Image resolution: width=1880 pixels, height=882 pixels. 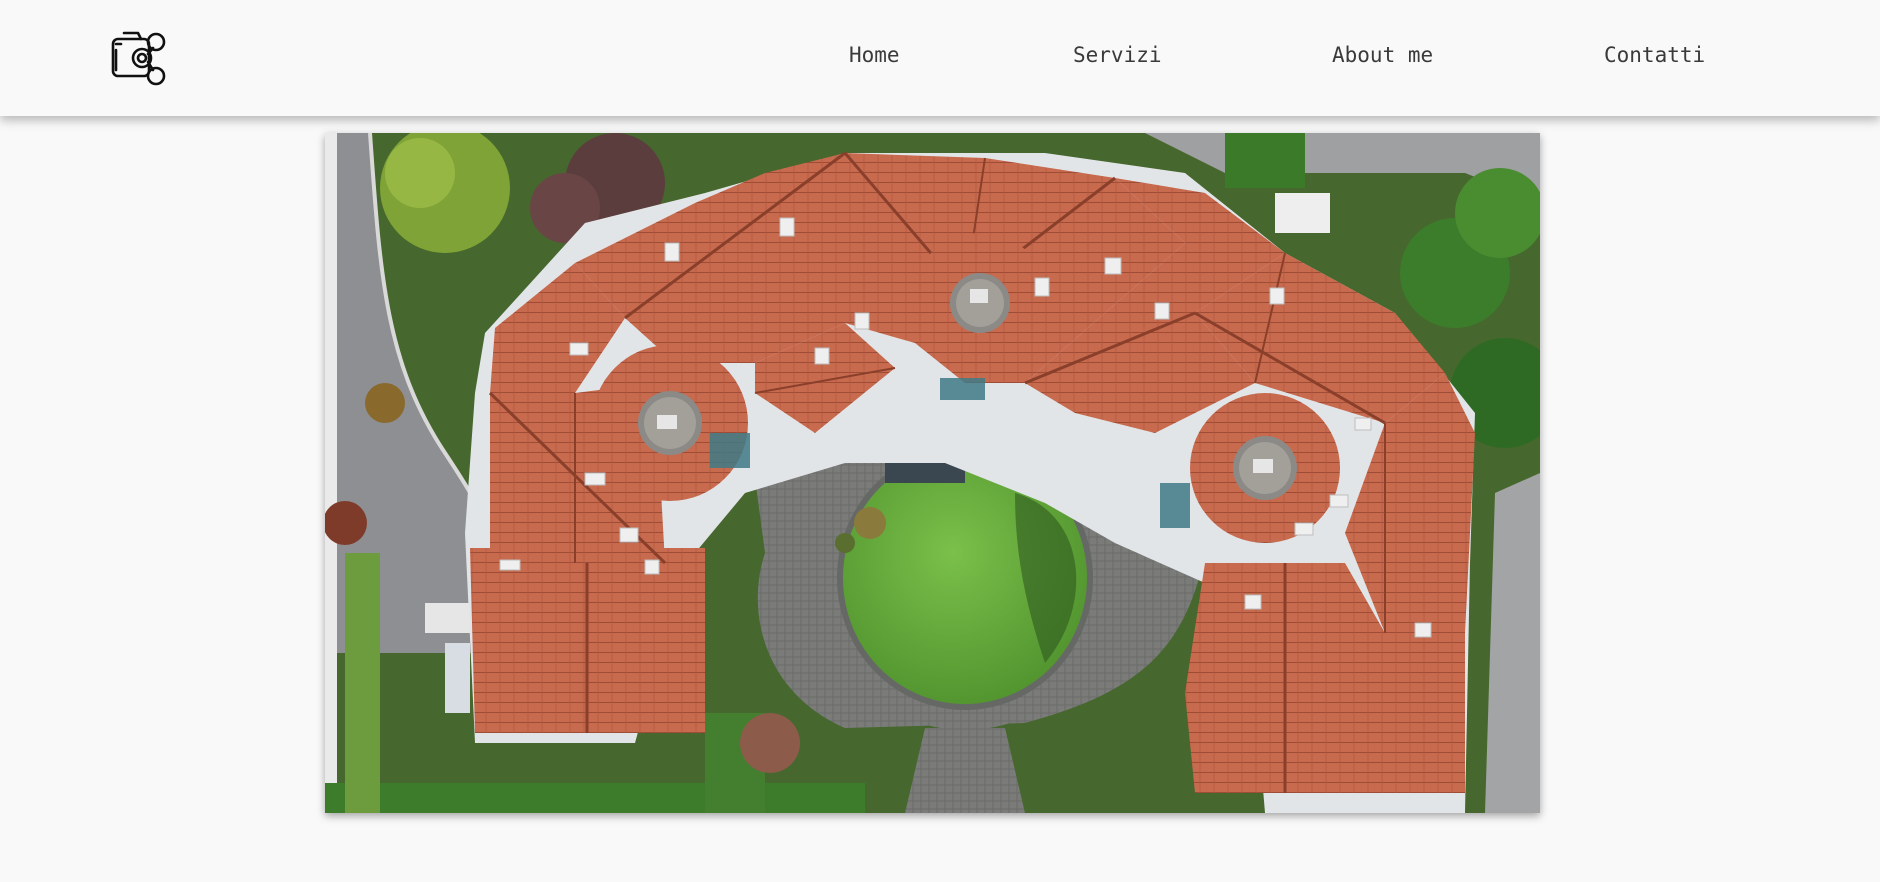 What do you see at coordinates (1382, 55) in the screenshot?
I see `nav-about-me: About me` at bounding box center [1382, 55].